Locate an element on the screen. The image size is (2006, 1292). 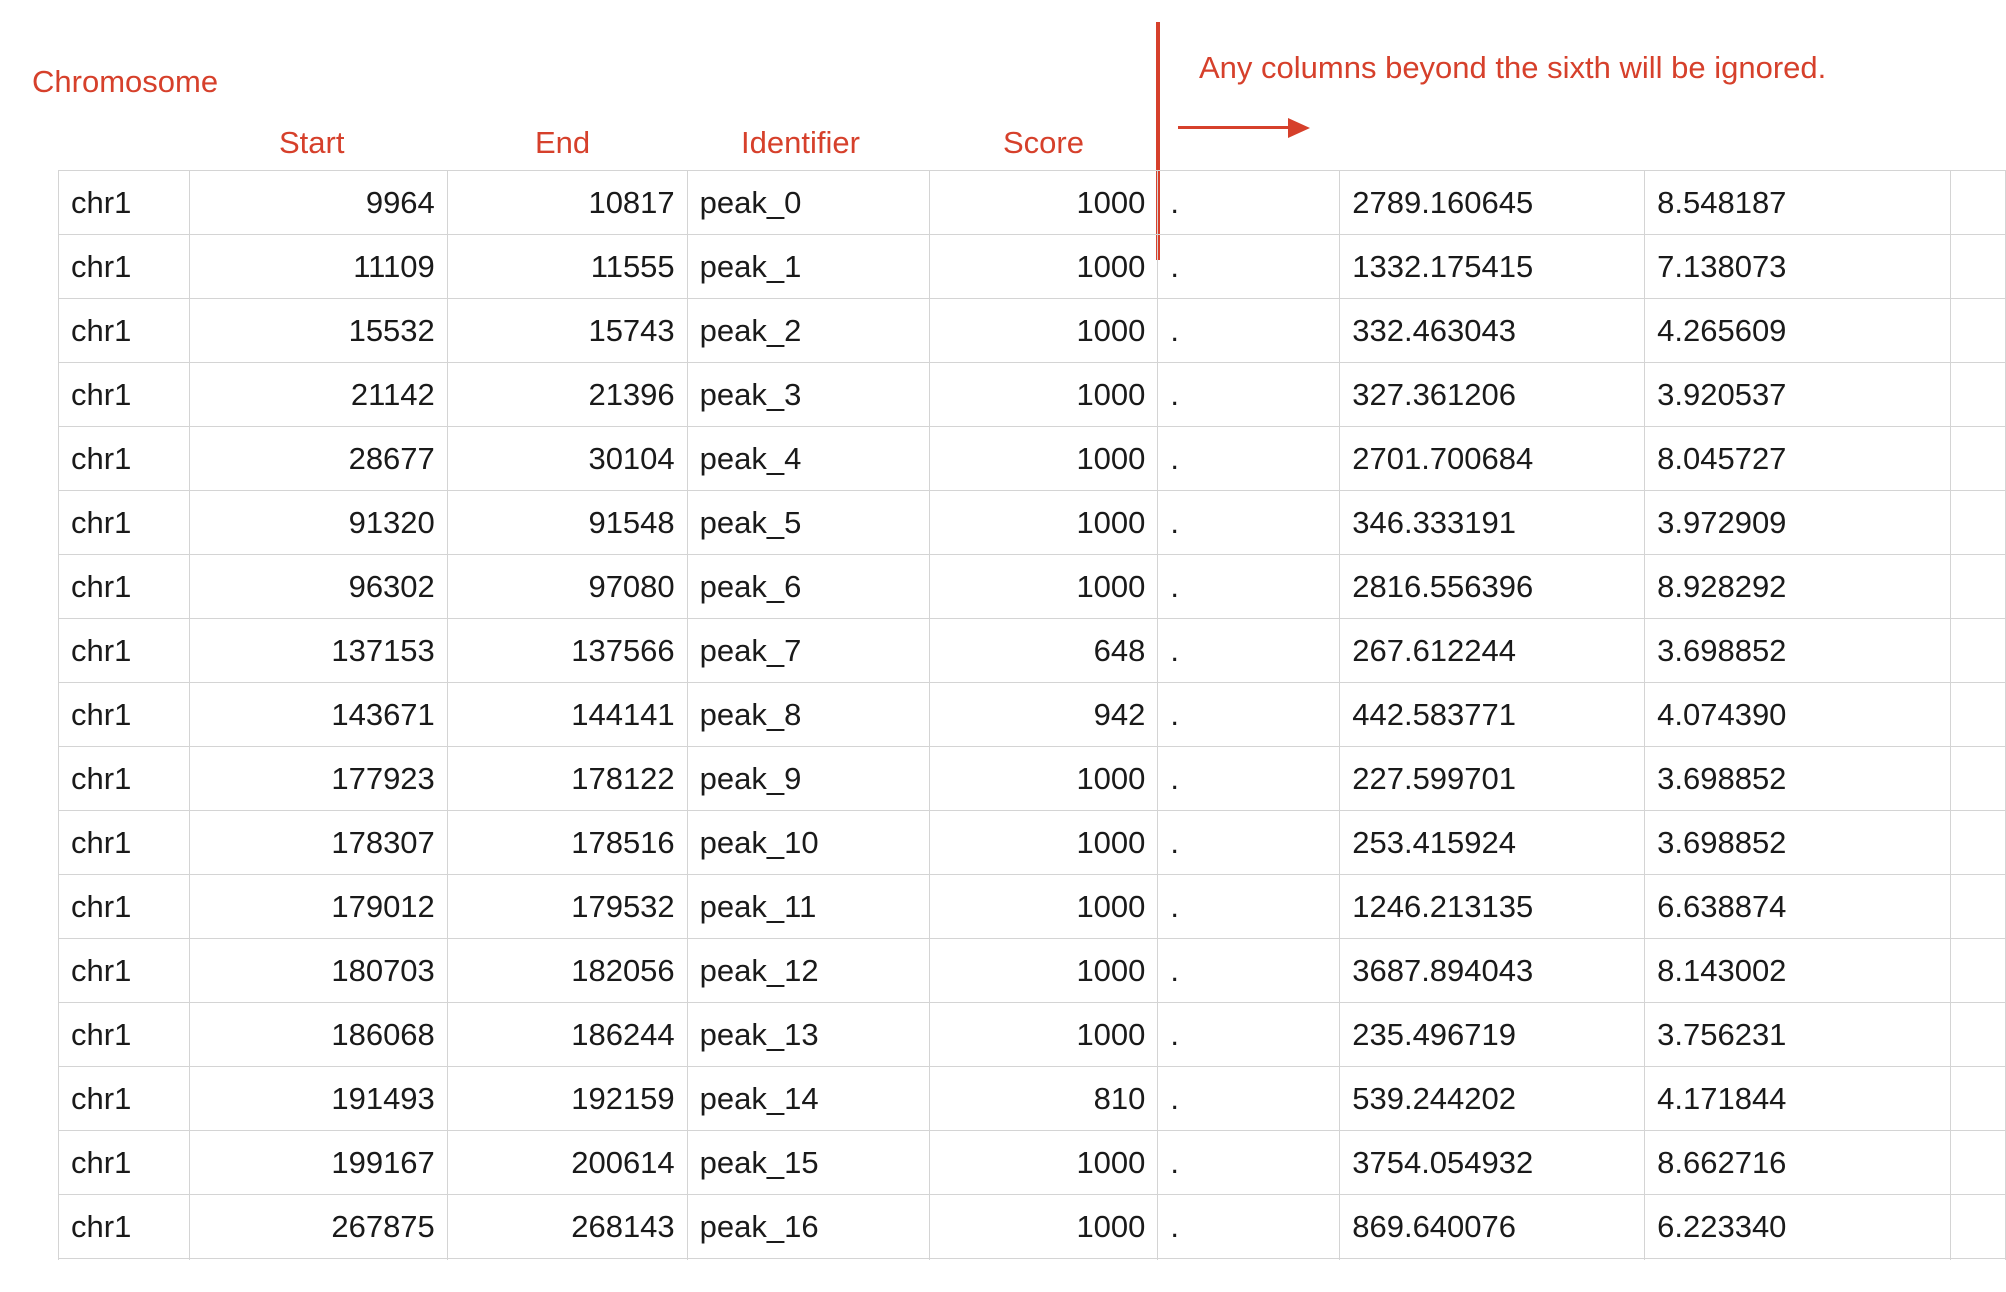
start-cell: 15532 is located at coordinates (318, 330).